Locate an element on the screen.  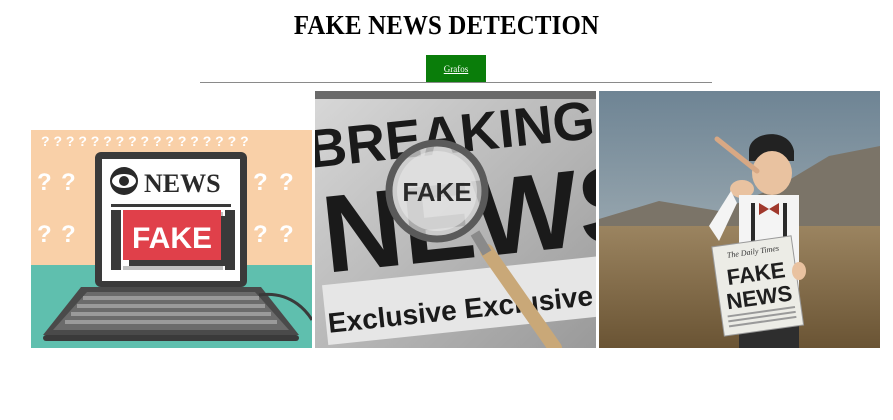
svg-text:? ? ? ? ? ? ? ? ? ? ? ? ? ? ?: ? ? ? ? ? ? ? ? ? ? ? ? ? ? ? ? ? is located at coordinates (145, 141).